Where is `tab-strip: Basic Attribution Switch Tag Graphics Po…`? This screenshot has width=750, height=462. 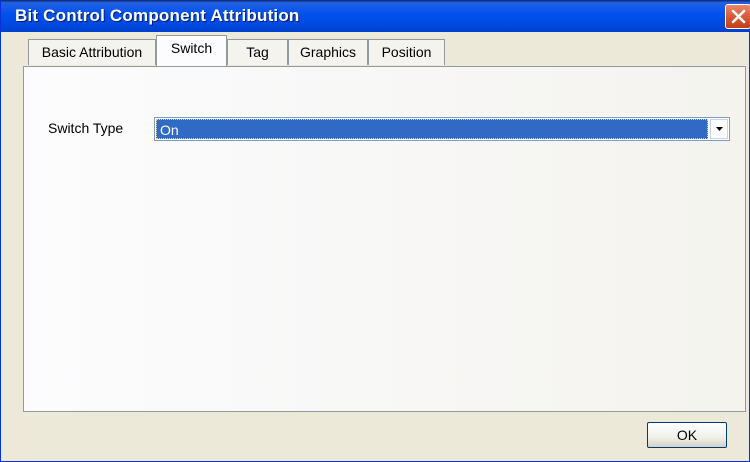 tab-strip: Basic Attribution Switch Tag Graphics Po… is located at coordinates (375, 50).